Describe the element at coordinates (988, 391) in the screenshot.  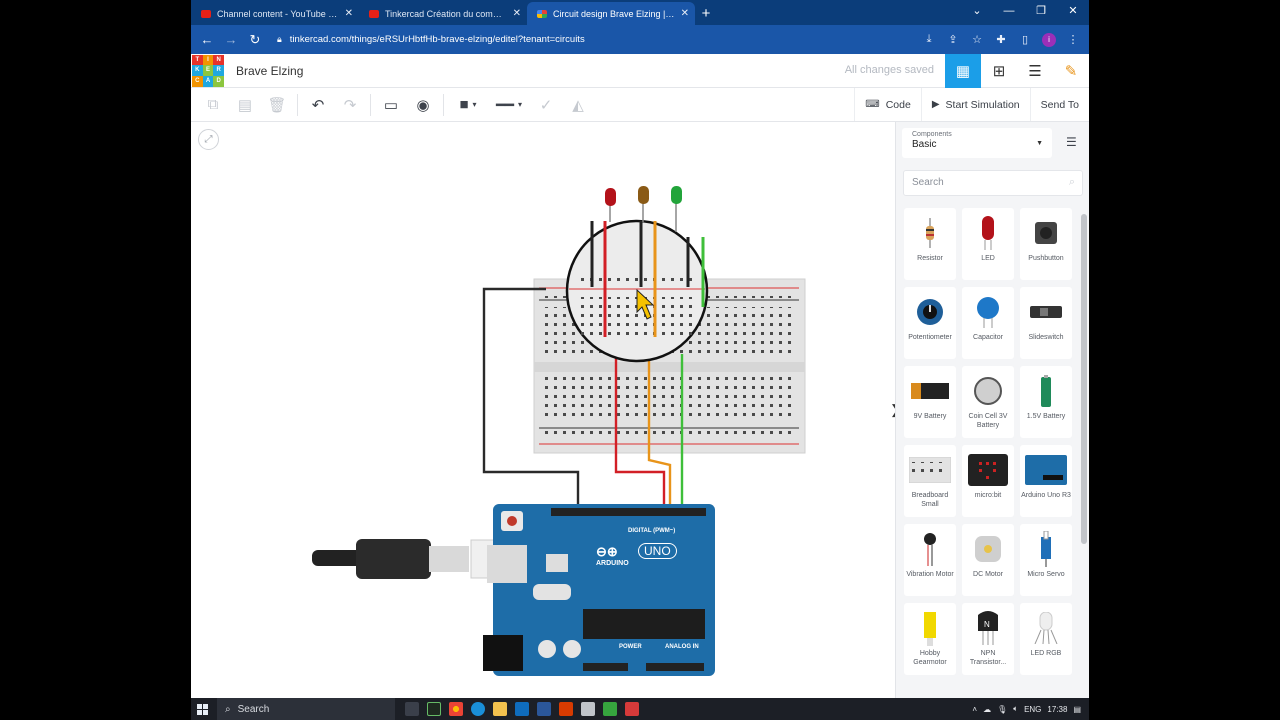
I see `coin-cell-icon` at that location.